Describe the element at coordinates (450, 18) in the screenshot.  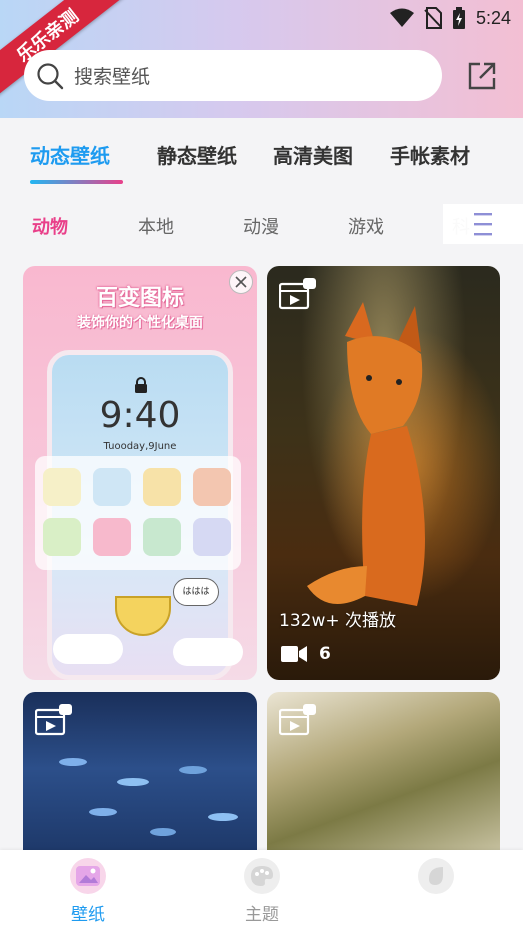
I see `status-bar: 5:24` at that location.